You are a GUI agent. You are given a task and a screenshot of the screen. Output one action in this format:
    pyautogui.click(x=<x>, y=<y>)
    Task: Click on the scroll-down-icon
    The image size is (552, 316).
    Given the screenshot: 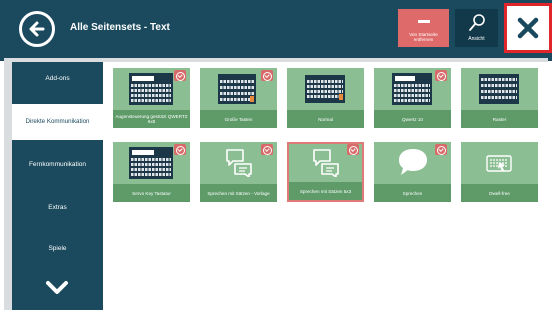 What is the action you would take?
    pyautogui.click(x=57, y=288)
    